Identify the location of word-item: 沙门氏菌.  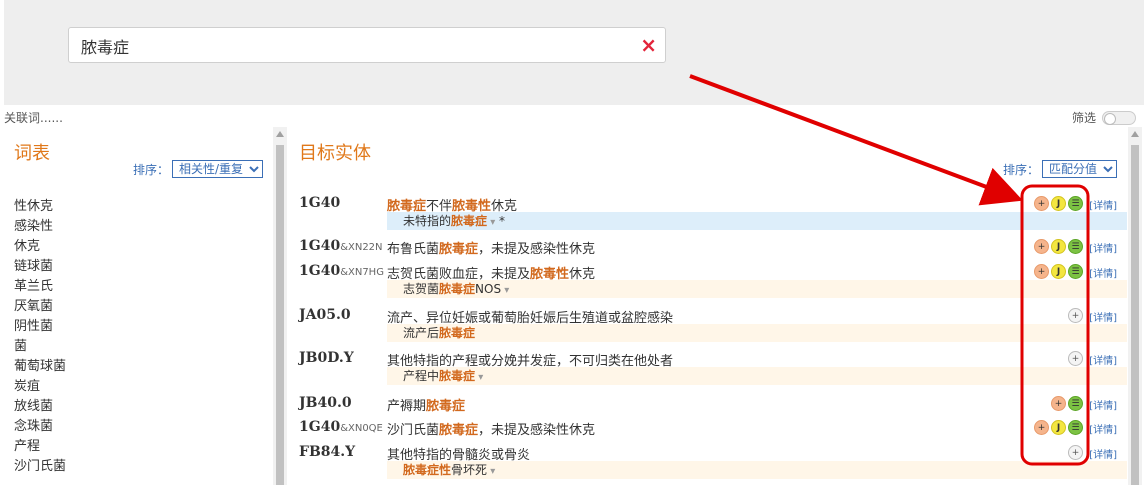
(40, 467).